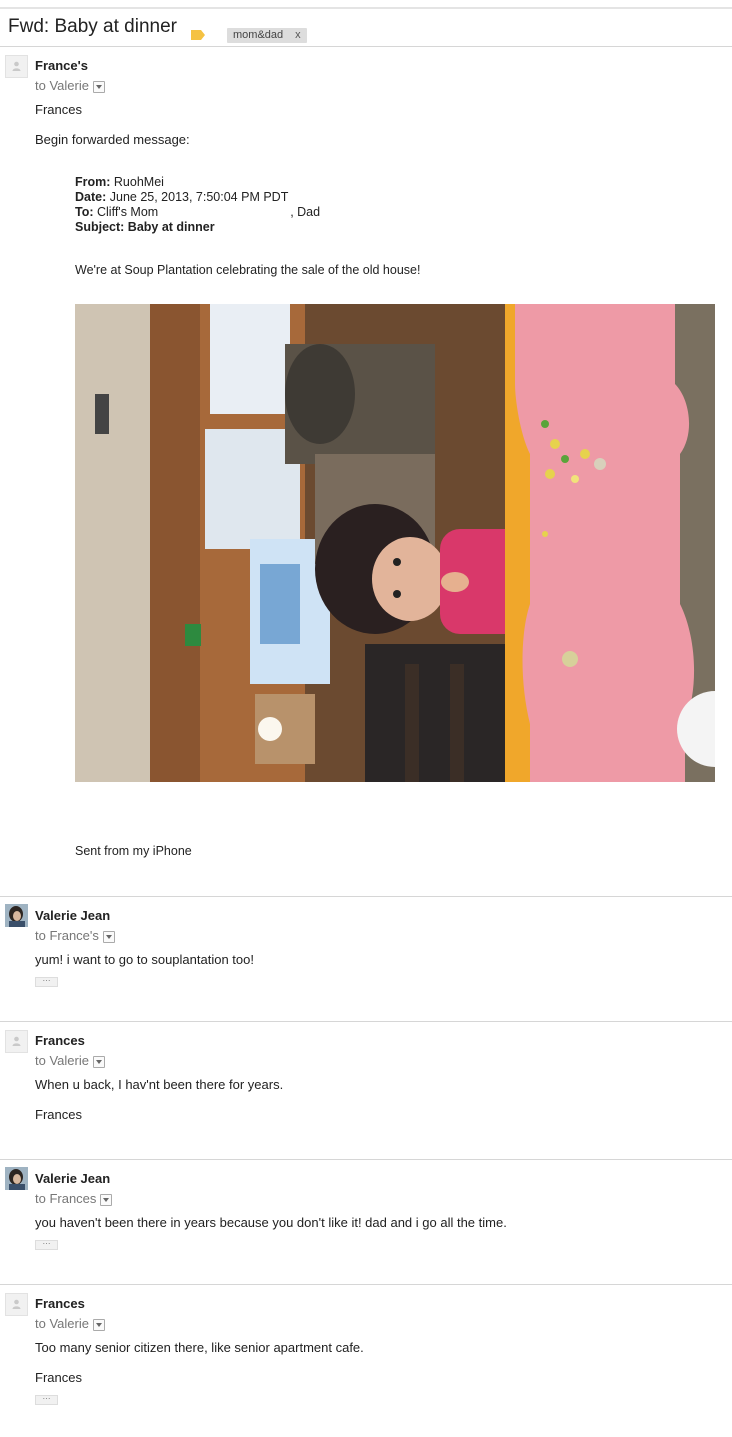 This screenshot has height=1437, width=732. What do you see at coordinates (112, 139) in the screenshot?
I see `body-line: Begin forwarded message:` at bounding box center [112, 139].